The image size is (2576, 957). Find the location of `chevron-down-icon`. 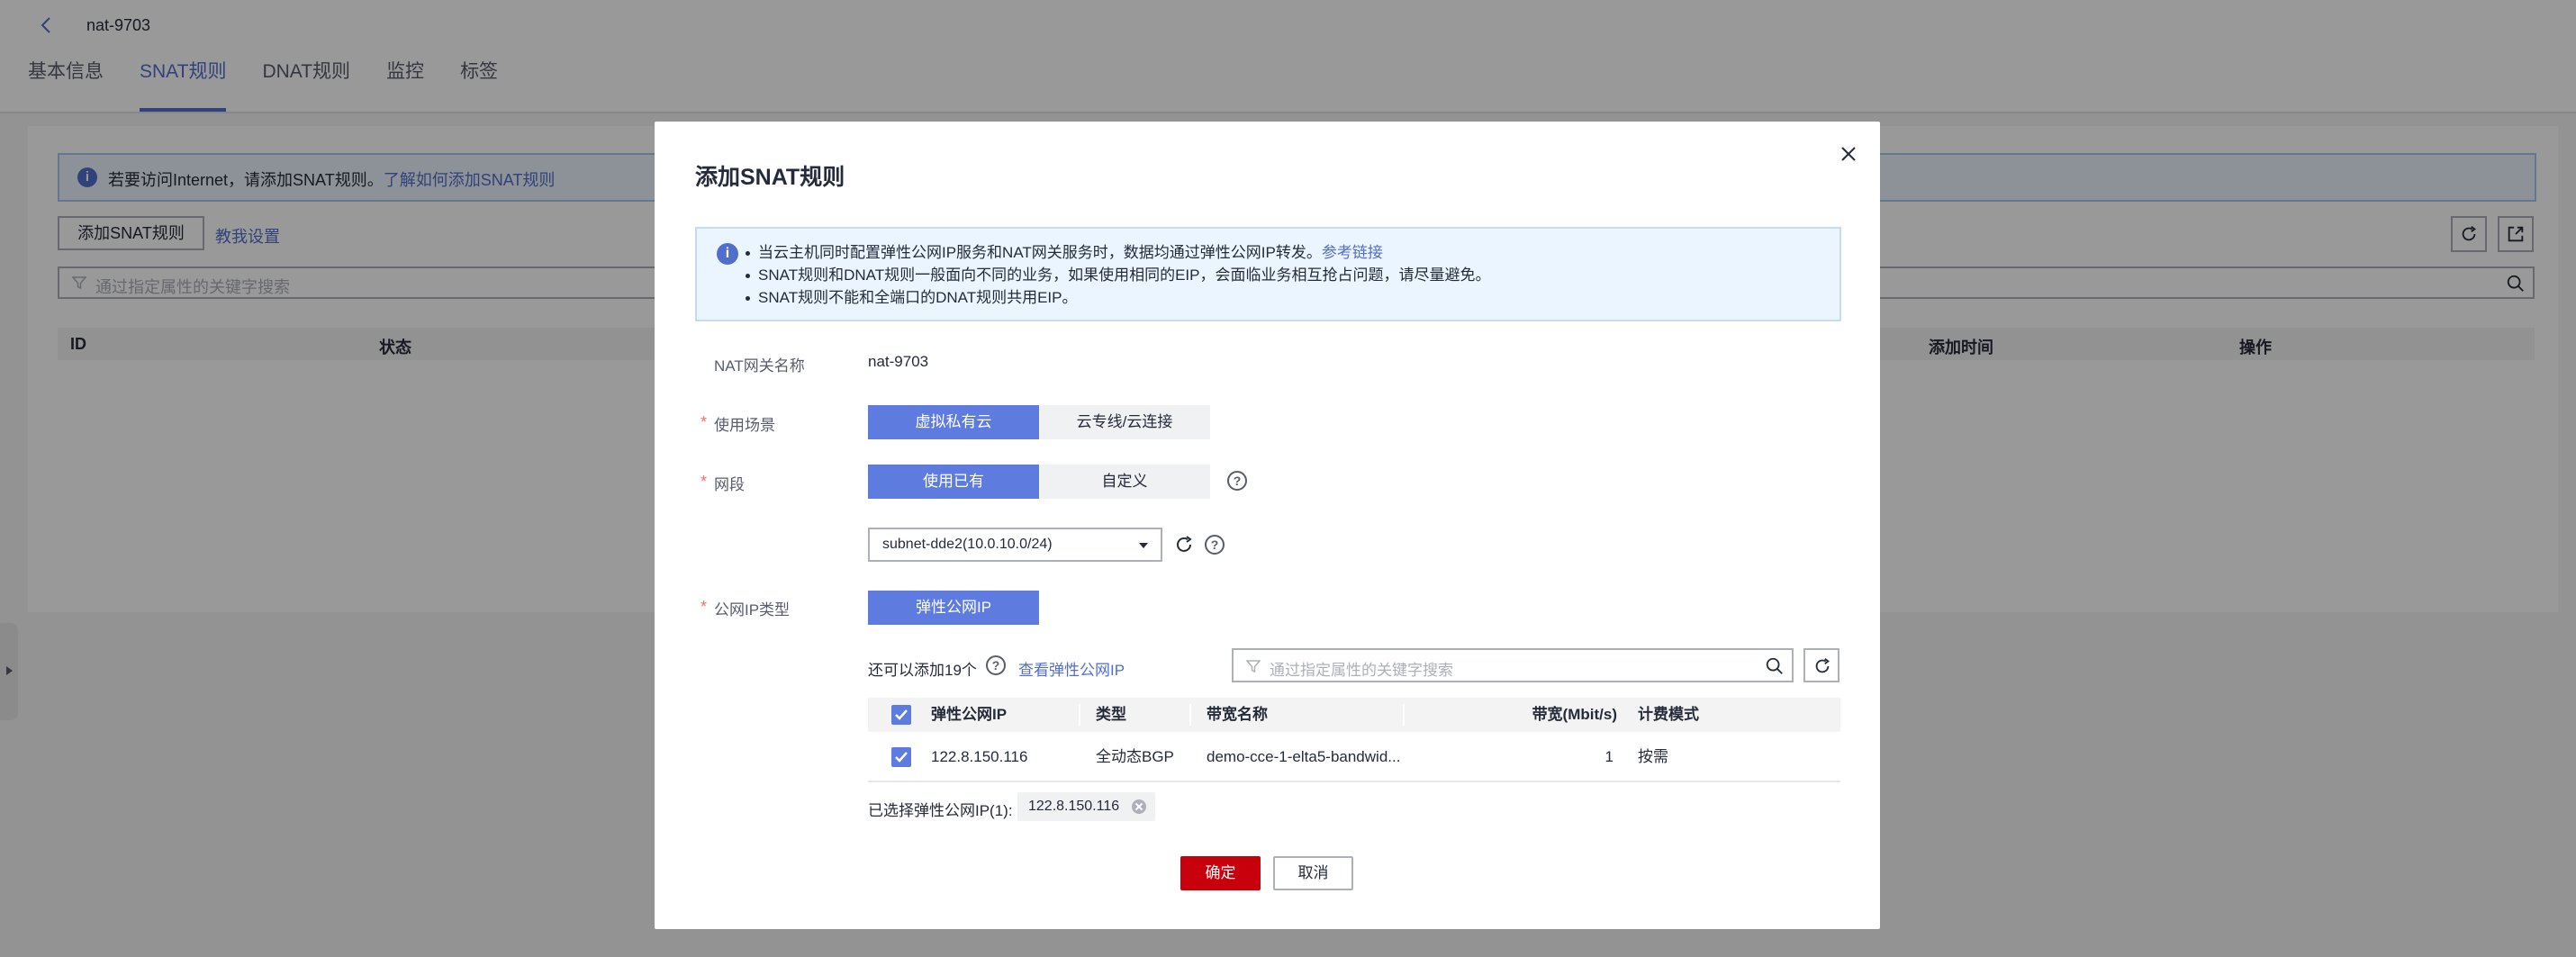

chevron-down-icon is located at coordinates (1143, 545).